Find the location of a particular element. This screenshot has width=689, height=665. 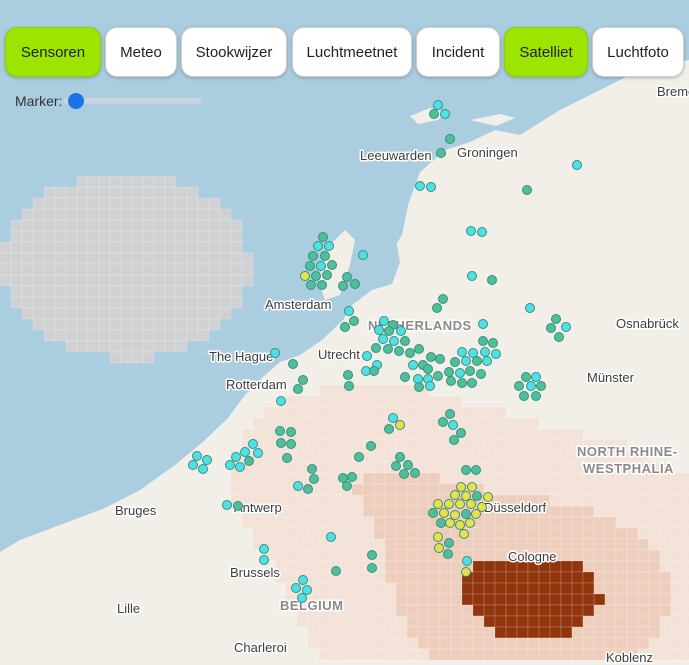

slider-knob is located at coordinates (76, 101).